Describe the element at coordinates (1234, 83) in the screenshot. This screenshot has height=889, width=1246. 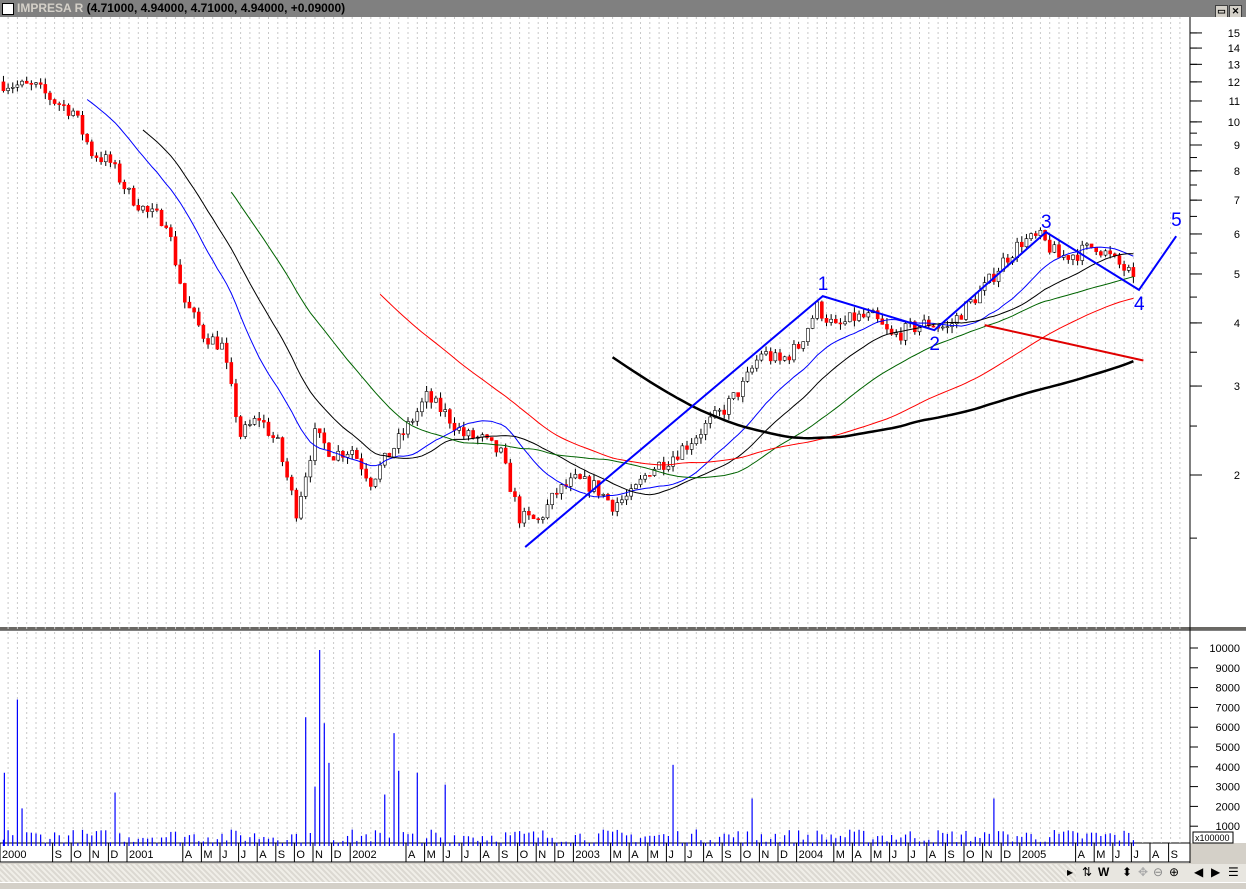
I see `y-tick-label: 12` at that location.